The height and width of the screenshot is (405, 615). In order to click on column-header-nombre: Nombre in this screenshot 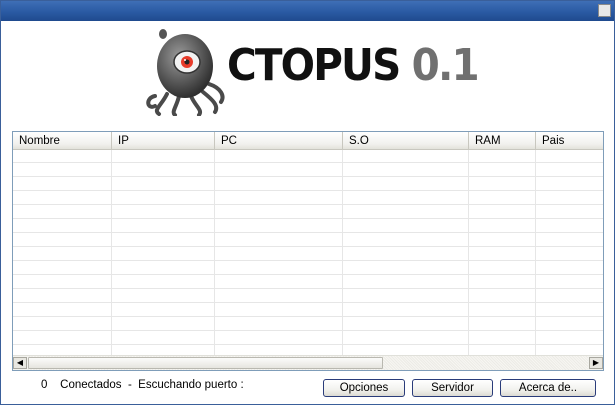, I will do `click(62, 141)`.